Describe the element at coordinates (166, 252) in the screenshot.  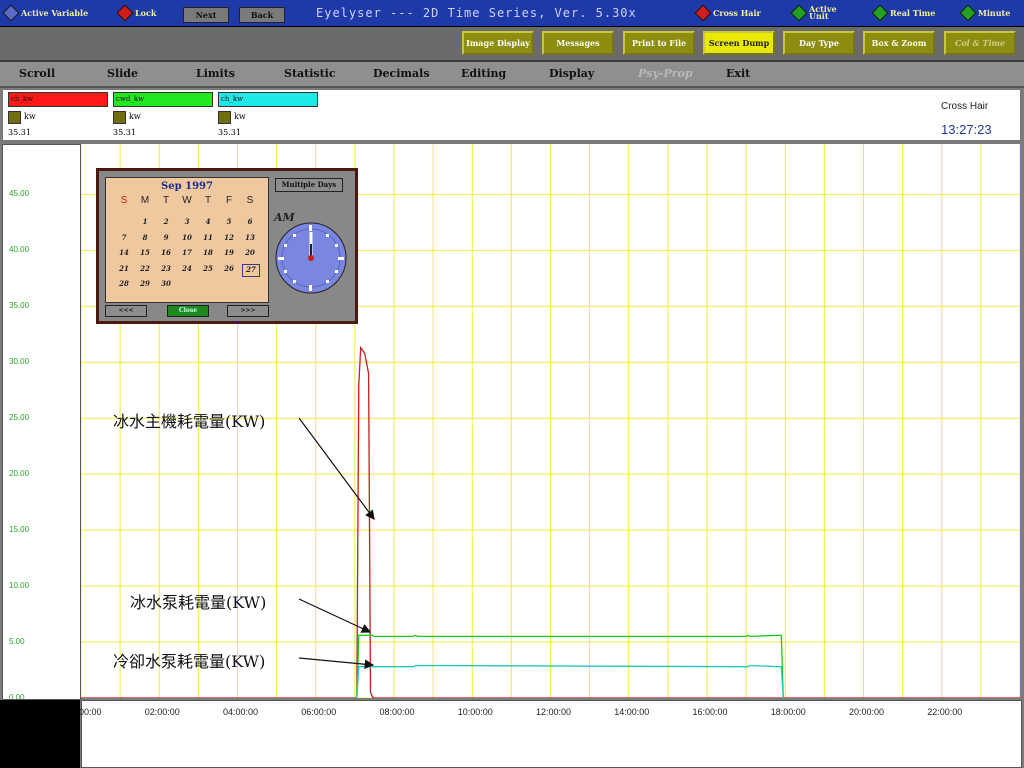
I see `calendar-day: 16` at that location.